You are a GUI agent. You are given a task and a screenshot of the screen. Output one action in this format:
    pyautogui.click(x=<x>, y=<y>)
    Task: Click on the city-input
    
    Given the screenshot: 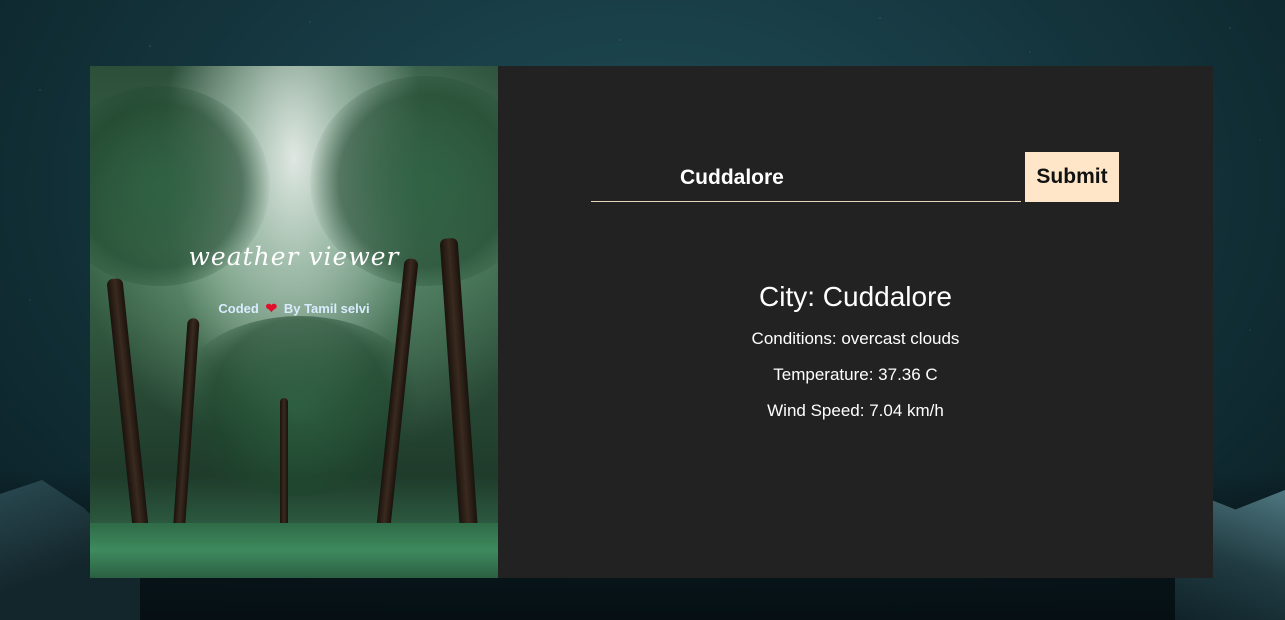 What is the action you would take?
    pyautogui.click(x=806, y=178)
    